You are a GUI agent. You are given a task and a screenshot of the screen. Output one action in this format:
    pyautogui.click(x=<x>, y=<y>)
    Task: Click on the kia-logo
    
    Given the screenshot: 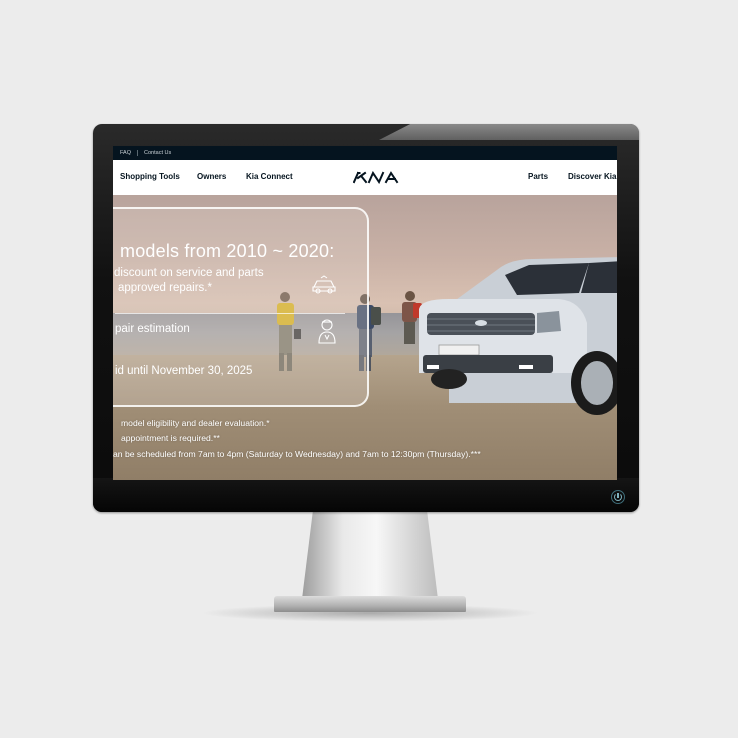 What is the action you would take?
    pyautogui.click(x=376, y=177)
    